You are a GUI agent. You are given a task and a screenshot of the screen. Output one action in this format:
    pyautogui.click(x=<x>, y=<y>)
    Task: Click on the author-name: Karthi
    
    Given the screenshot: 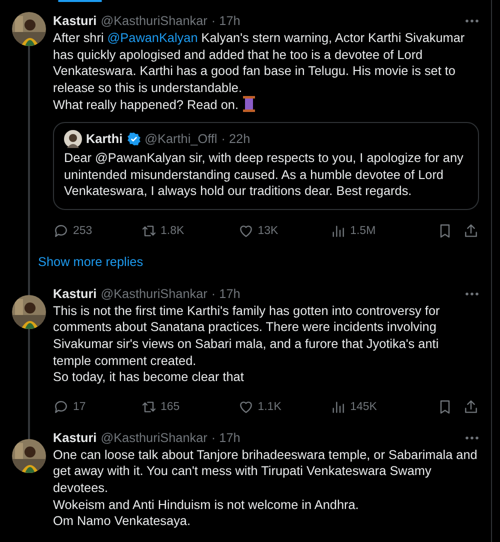 What is the action you would take?
    pyautogui.click(x=104, y=139)
    